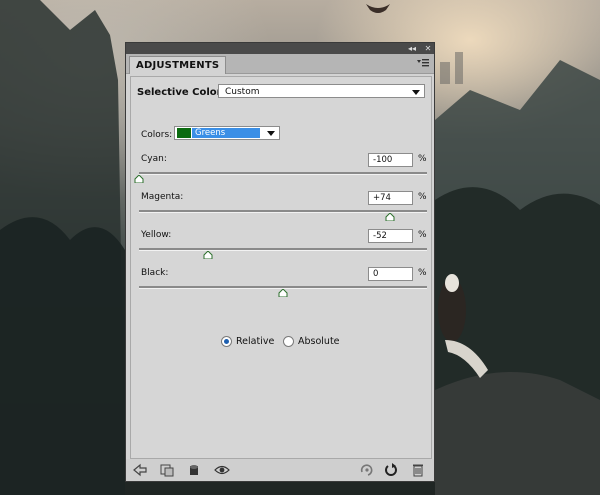  I want to click on relative-radio, so click(226, 341).